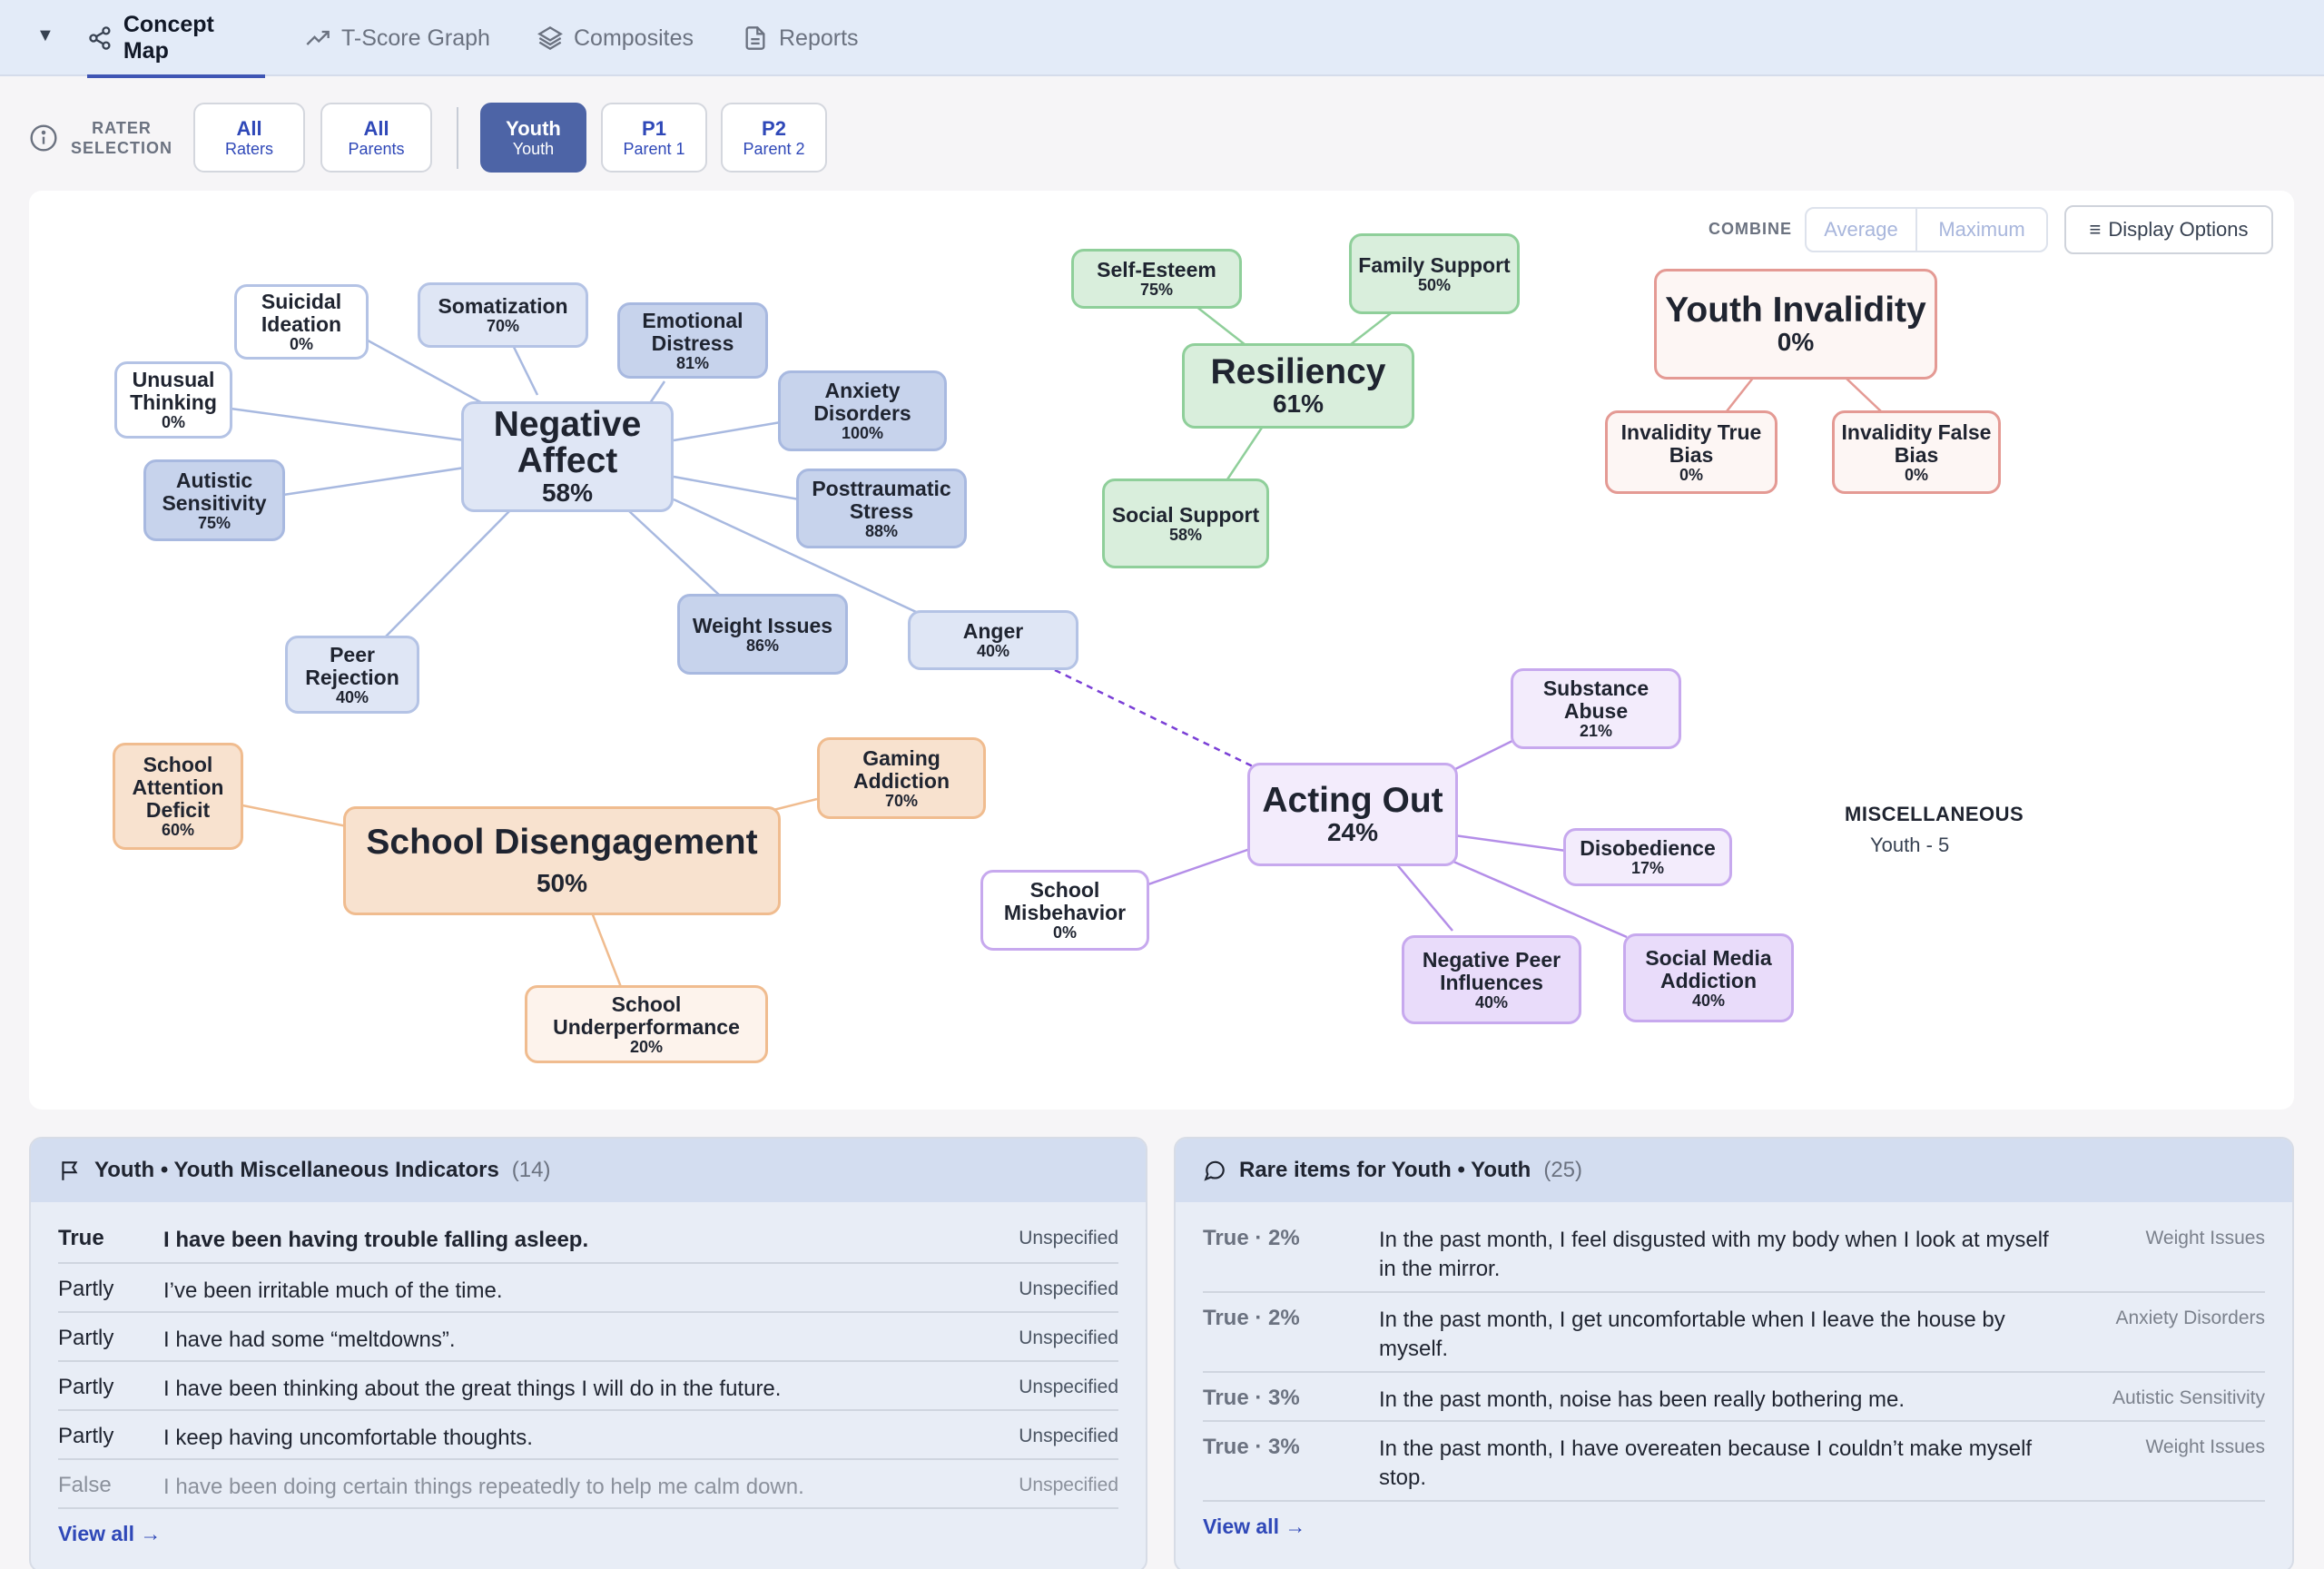  Describe the element at coordinates (1909, 845) in the screenshot. I see `miscellaneous-count: Youth - 5` at that location.